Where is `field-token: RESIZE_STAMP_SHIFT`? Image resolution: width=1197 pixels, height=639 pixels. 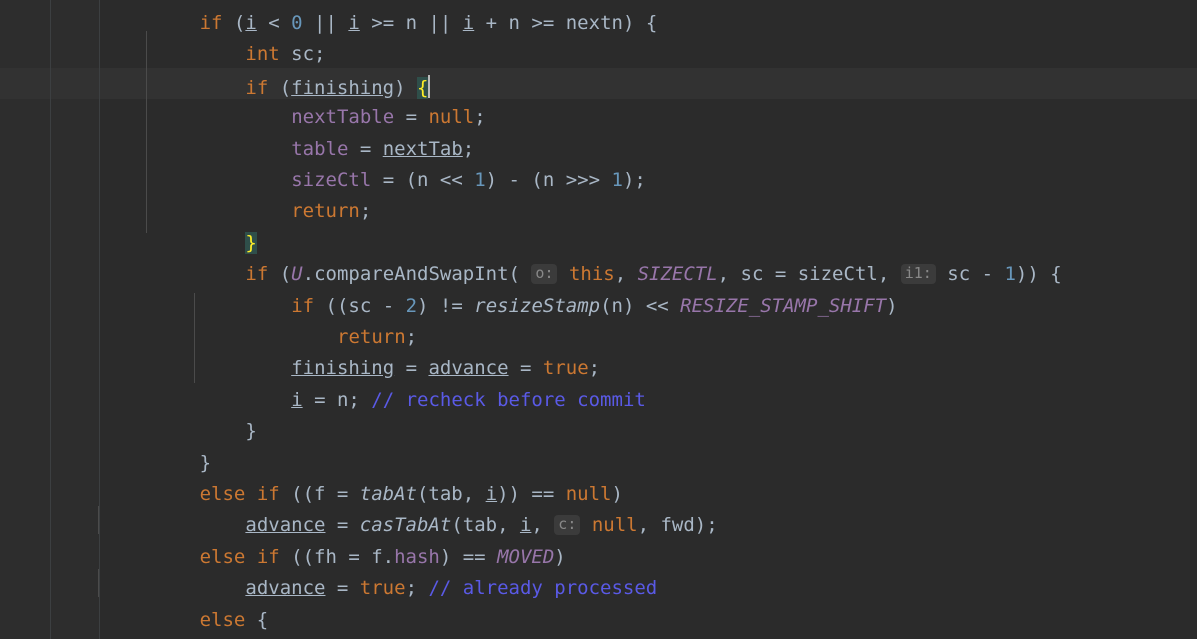
field-token: RESIZE_STAMP_SHIFT is located at coordinates (783, 305).